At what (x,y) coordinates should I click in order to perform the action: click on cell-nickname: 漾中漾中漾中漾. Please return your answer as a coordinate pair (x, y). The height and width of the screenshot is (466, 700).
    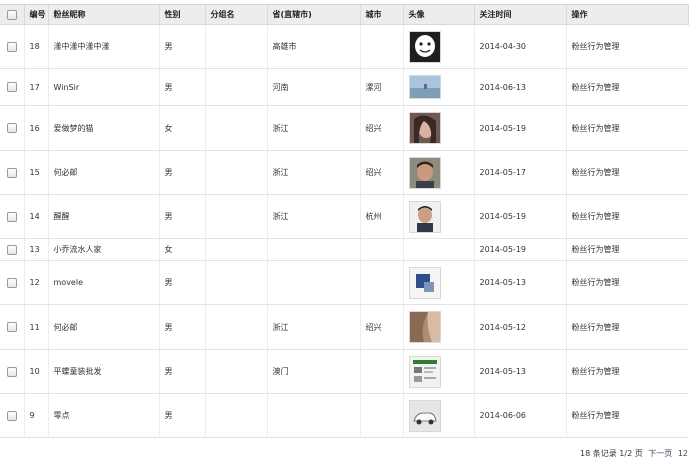
    Looking at the image, I should click on (103, 46).